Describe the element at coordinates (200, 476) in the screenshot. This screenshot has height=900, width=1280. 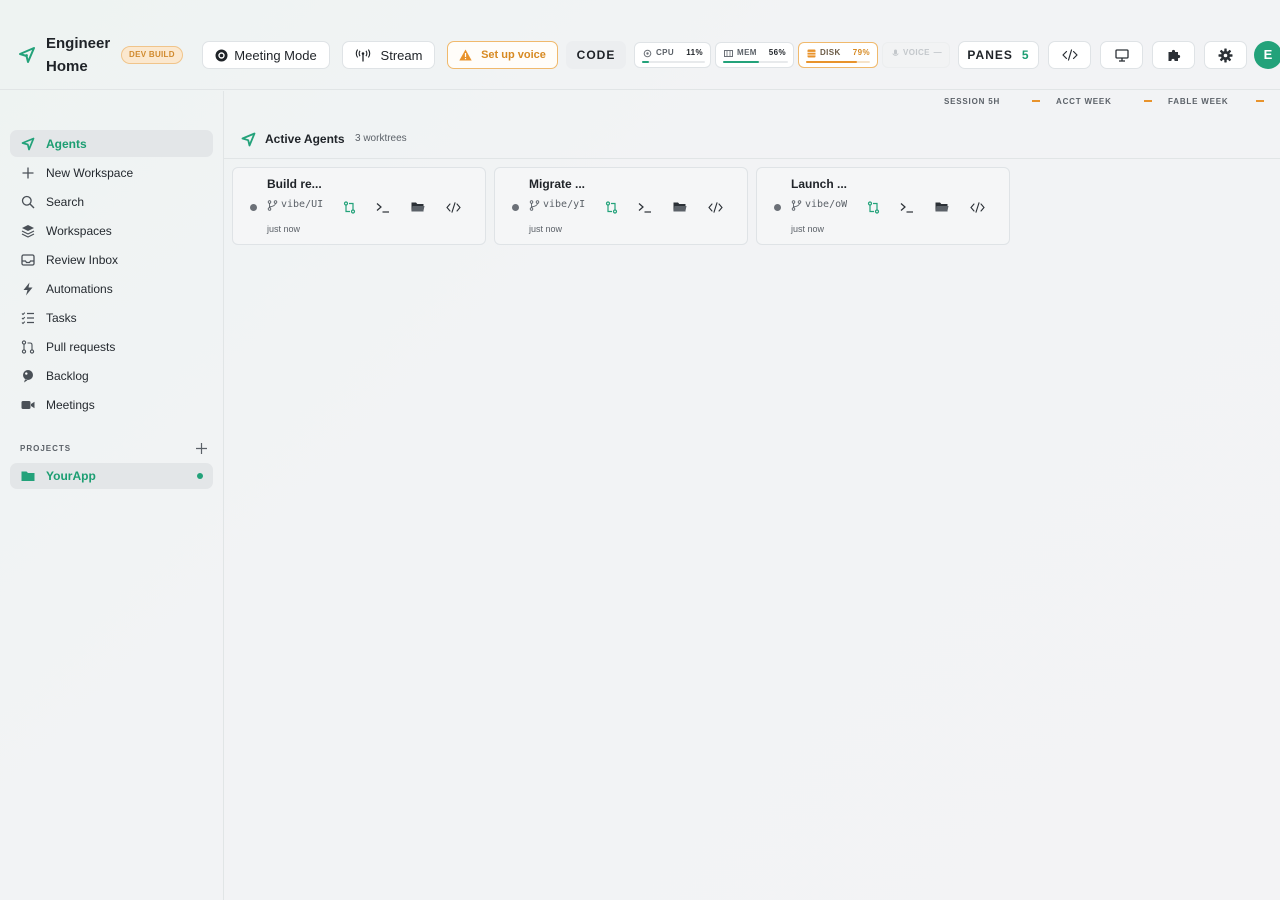
I see `project-active-dot` at that location.